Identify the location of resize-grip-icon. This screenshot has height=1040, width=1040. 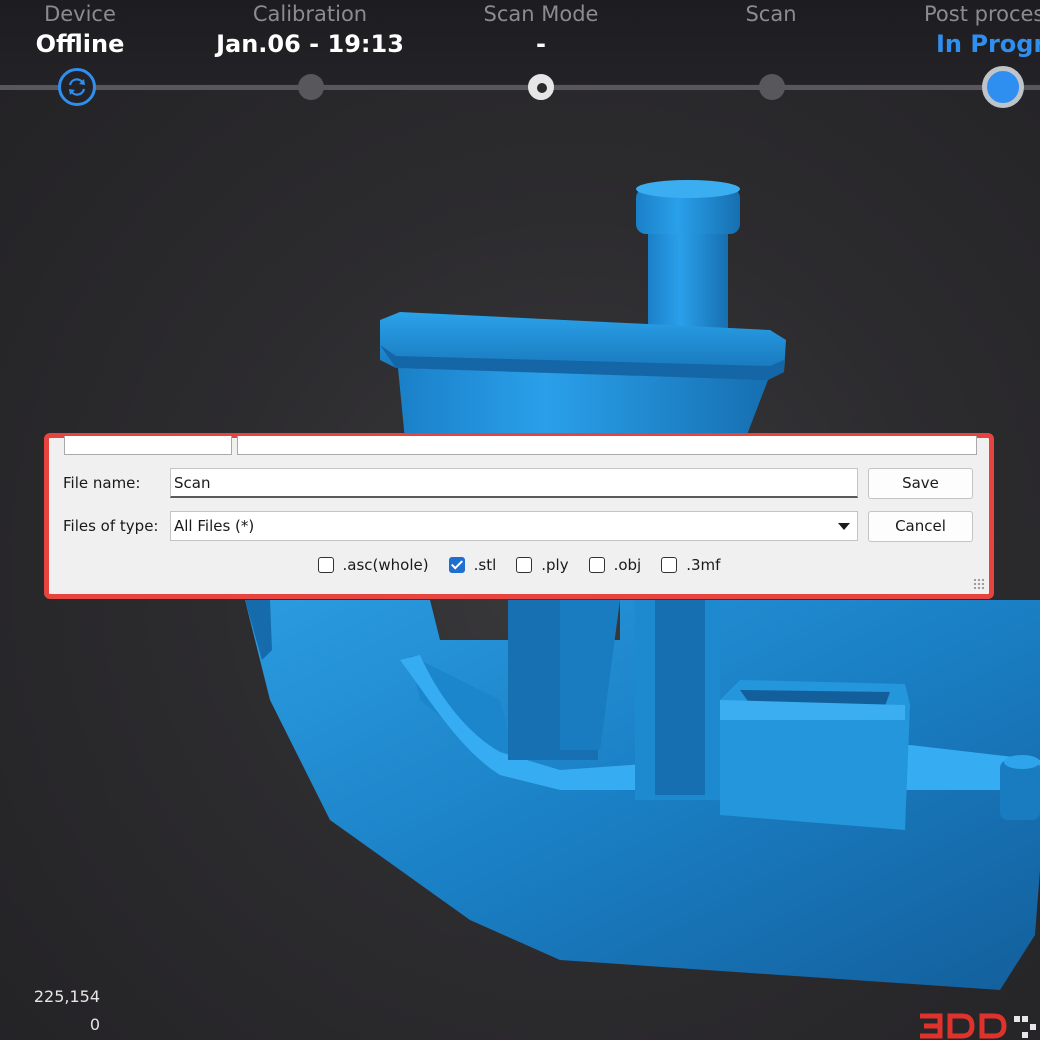
(979, 584).